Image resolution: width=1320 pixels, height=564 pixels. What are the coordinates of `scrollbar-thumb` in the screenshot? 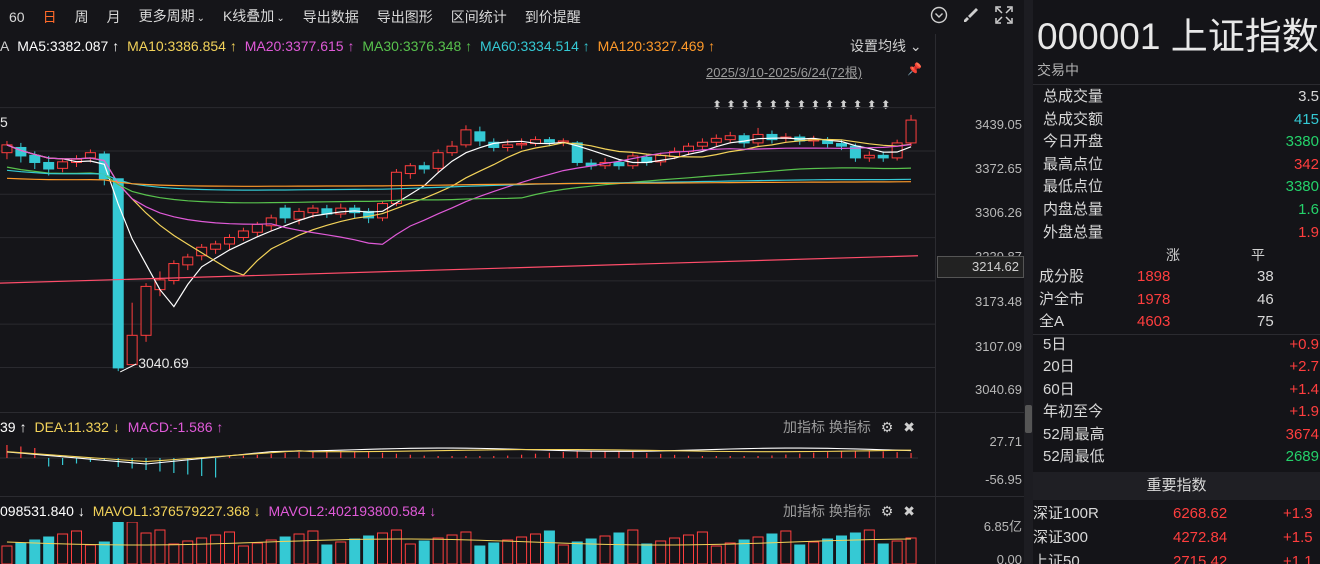 It's located at (1028, 419).